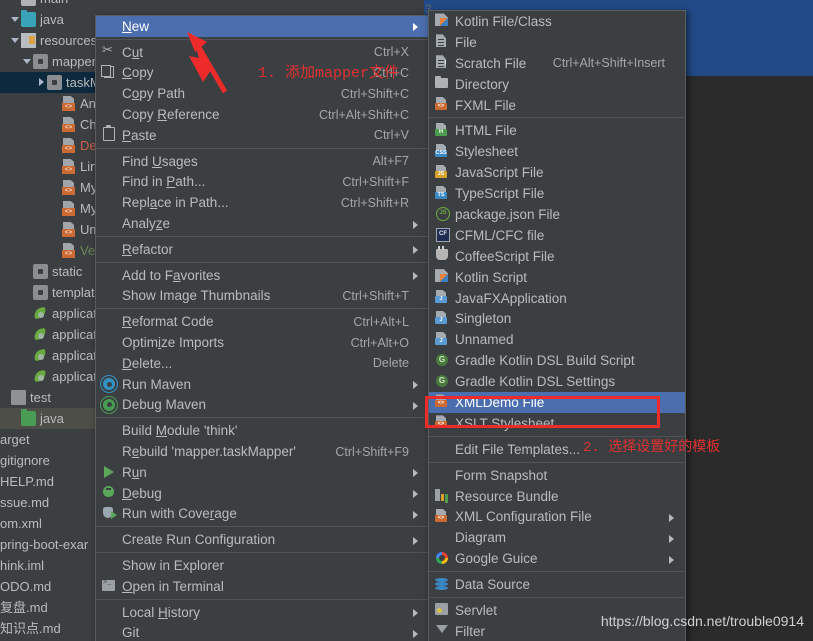 This screenshot has width=813, height=641. I want to click on menu-item-singleton: J Singleton, so click(557, 318).